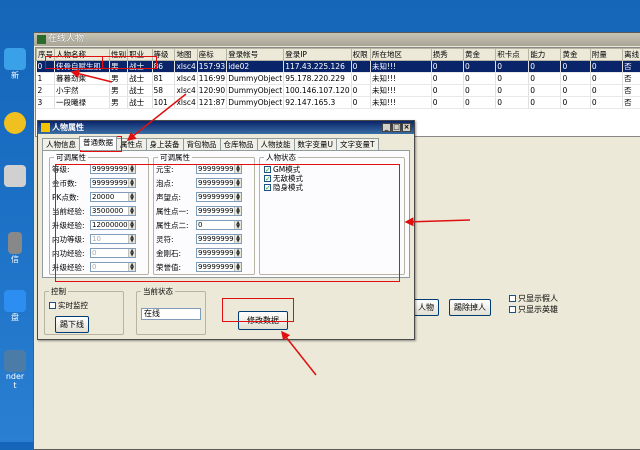  I want to click on column-header: 登录帐号, so click(255, 55).